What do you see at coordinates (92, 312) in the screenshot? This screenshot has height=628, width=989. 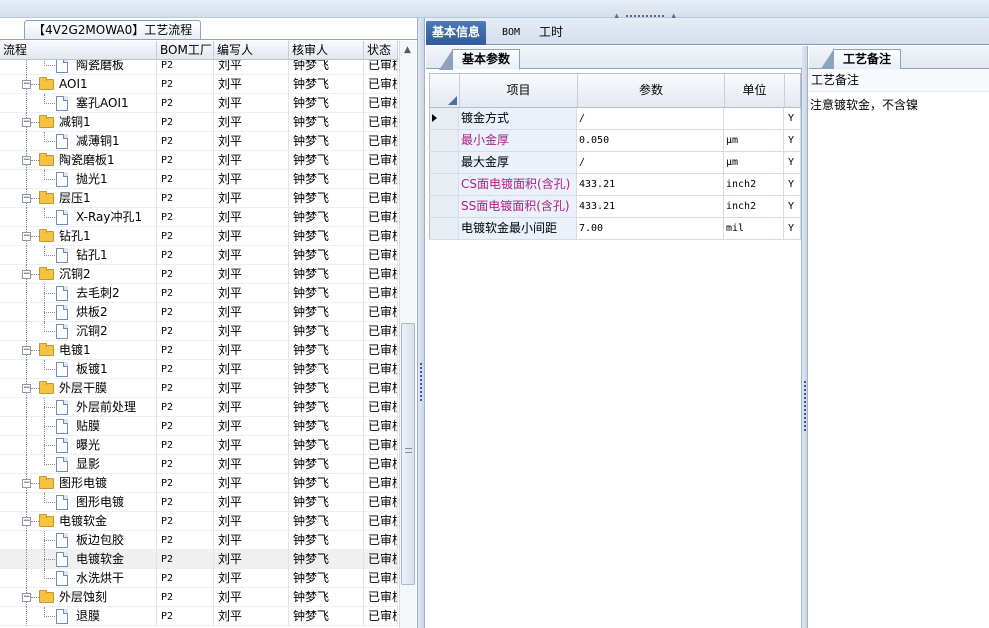 I see `tree-node-label: 烘板2` at bounding box center [92, 312].